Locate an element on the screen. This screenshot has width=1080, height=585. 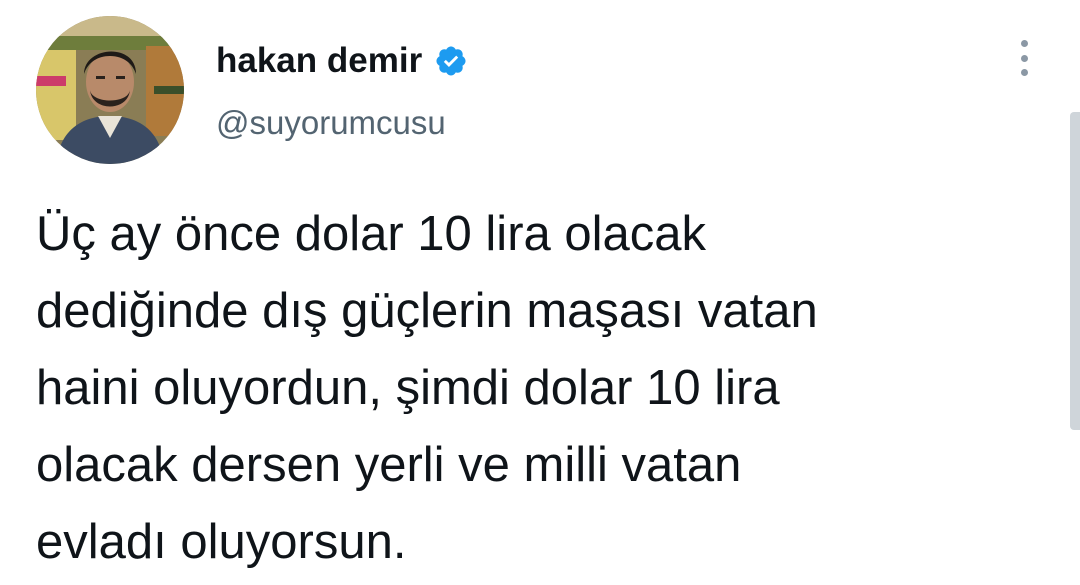
display-name: hakan demir is located at coordinates (319, 61).